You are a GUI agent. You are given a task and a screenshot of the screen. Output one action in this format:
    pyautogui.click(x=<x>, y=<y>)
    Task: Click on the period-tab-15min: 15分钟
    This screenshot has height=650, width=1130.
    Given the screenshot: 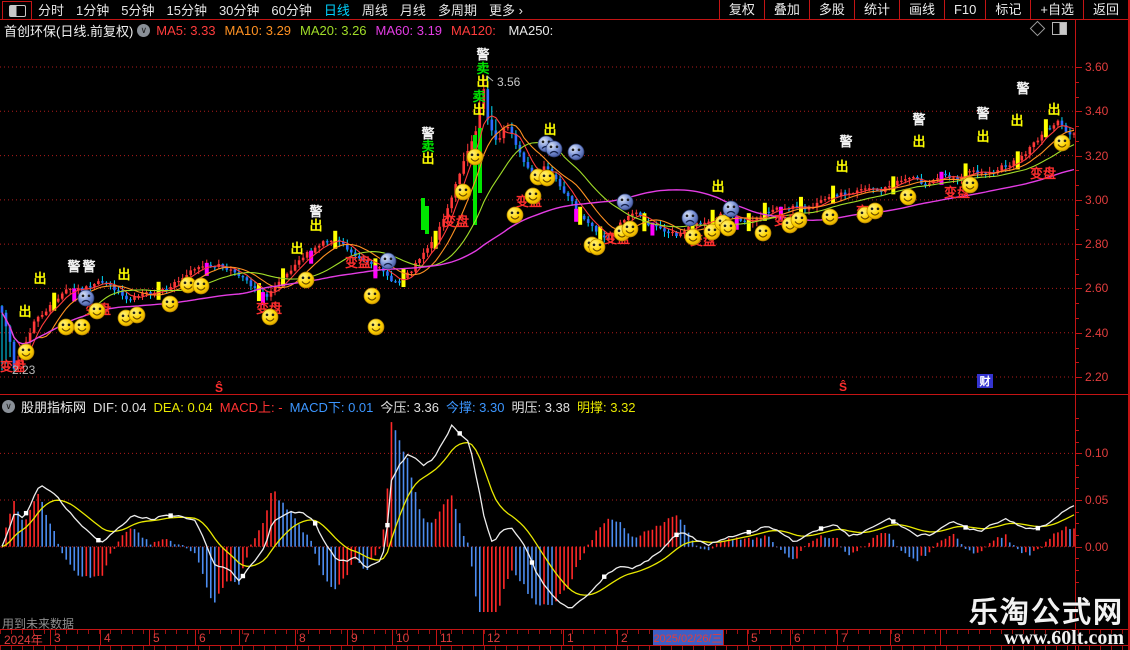 What is the action you would take?
    pyautogui.click(x=186, y=9)
    